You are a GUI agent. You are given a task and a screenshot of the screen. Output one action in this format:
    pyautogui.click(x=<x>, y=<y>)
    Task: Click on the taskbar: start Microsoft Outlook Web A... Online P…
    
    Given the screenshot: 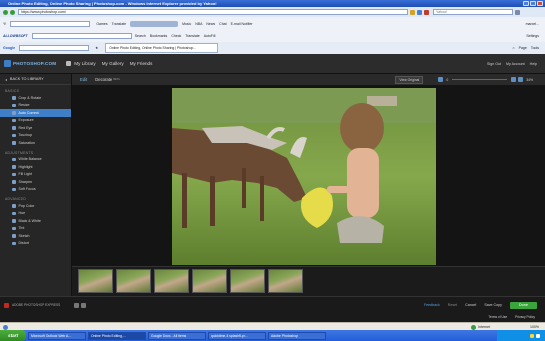 What is the action you would take?
    pyautogui.click(x=272, y=335)
    